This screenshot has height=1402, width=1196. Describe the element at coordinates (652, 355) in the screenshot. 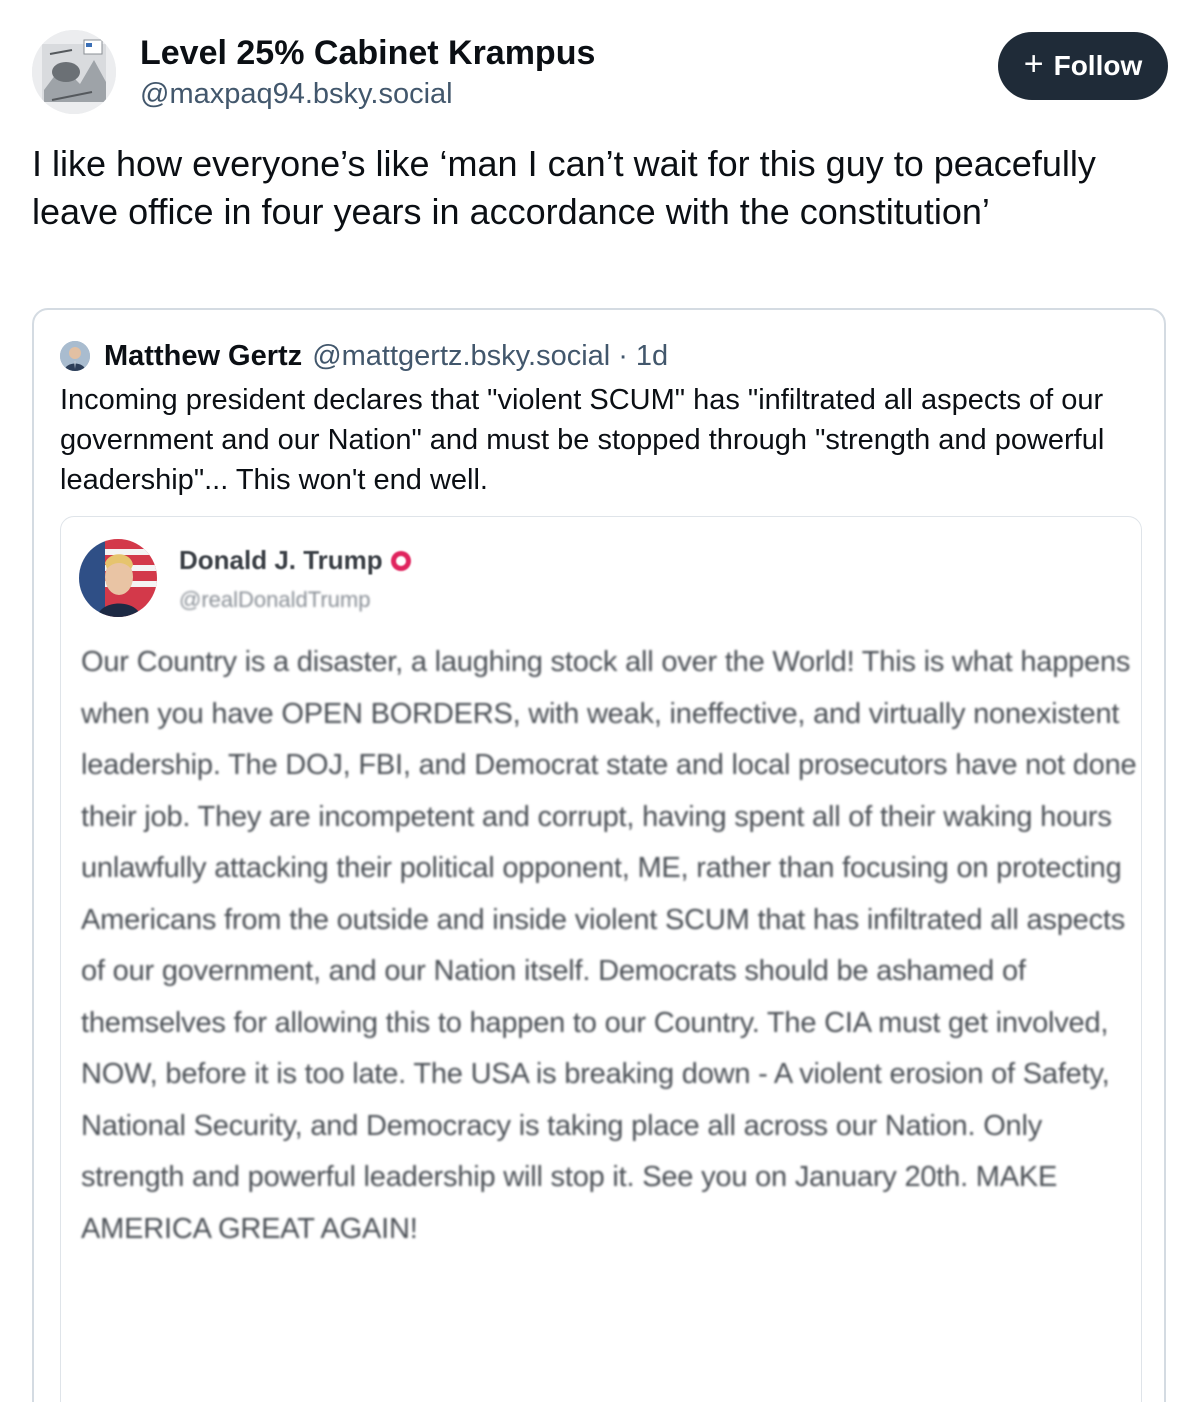

I see `quoted-timestamp: 1d` at that location.